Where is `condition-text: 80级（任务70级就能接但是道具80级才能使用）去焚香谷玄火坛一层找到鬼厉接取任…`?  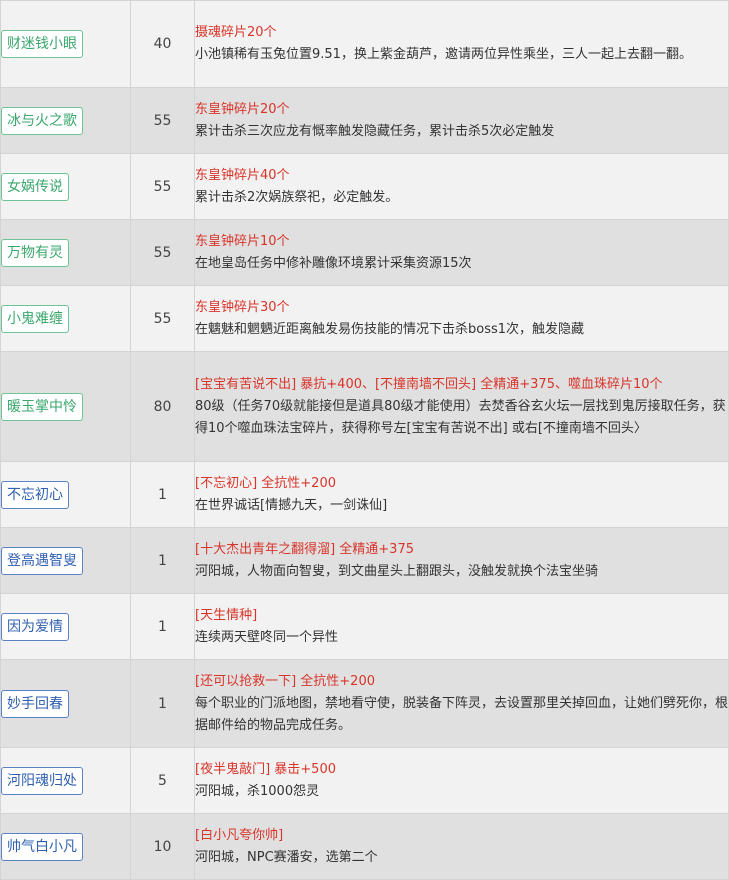
condition-text: 80级（任务70级就能接但是道具80级才能使用）去焚香谷玄火坛一层找到鬼厉接取任… is located at coordinates (460, 417).